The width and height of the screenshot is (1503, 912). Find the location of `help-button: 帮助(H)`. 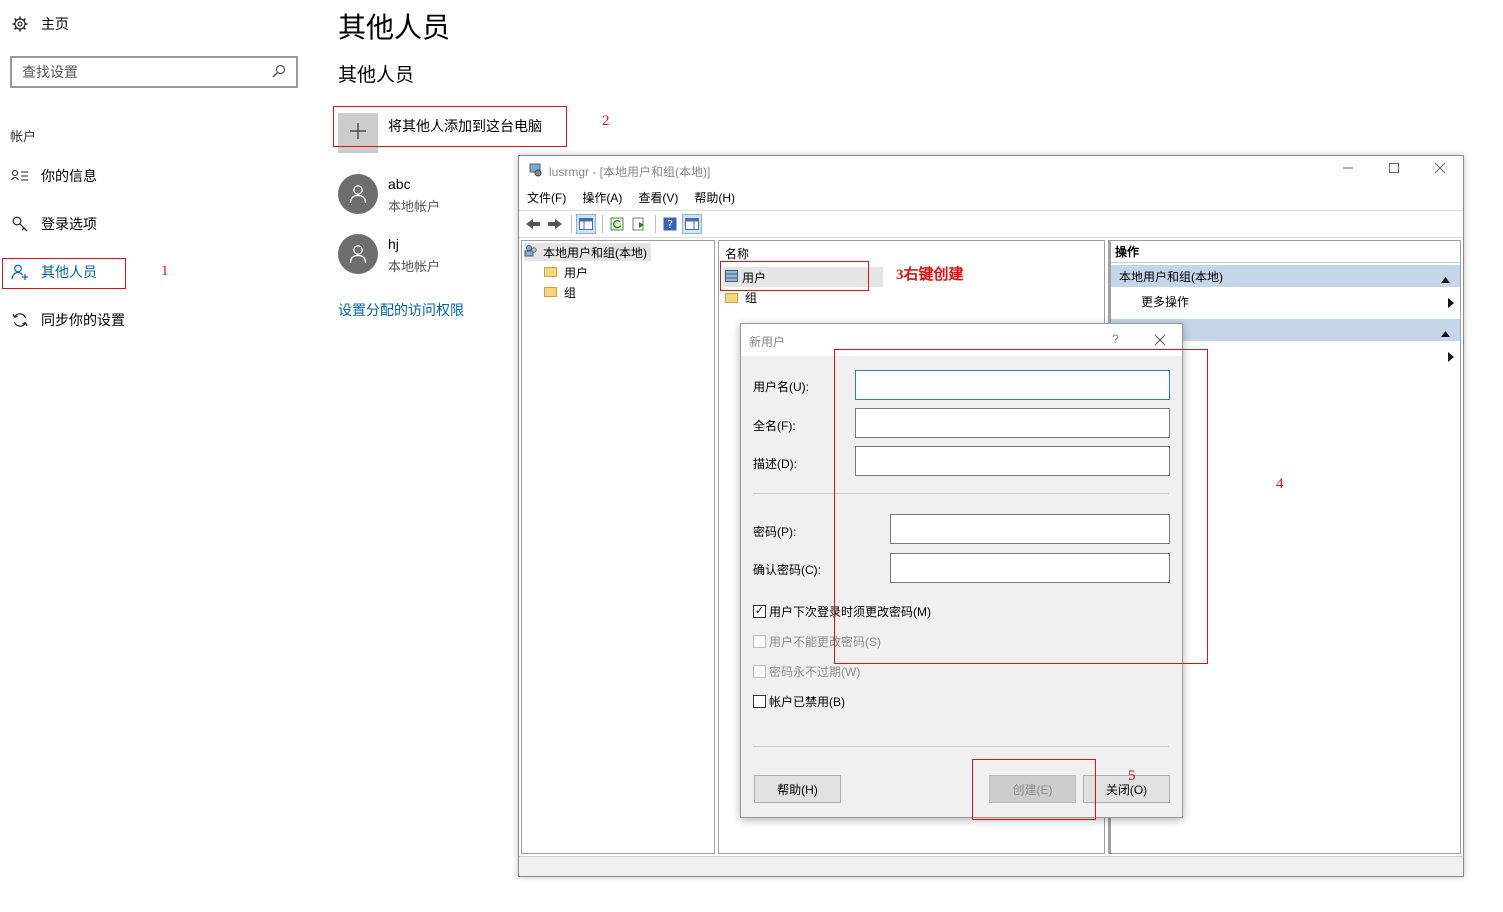

help-button: 帮助(H) is located at coordinates (797, 789).